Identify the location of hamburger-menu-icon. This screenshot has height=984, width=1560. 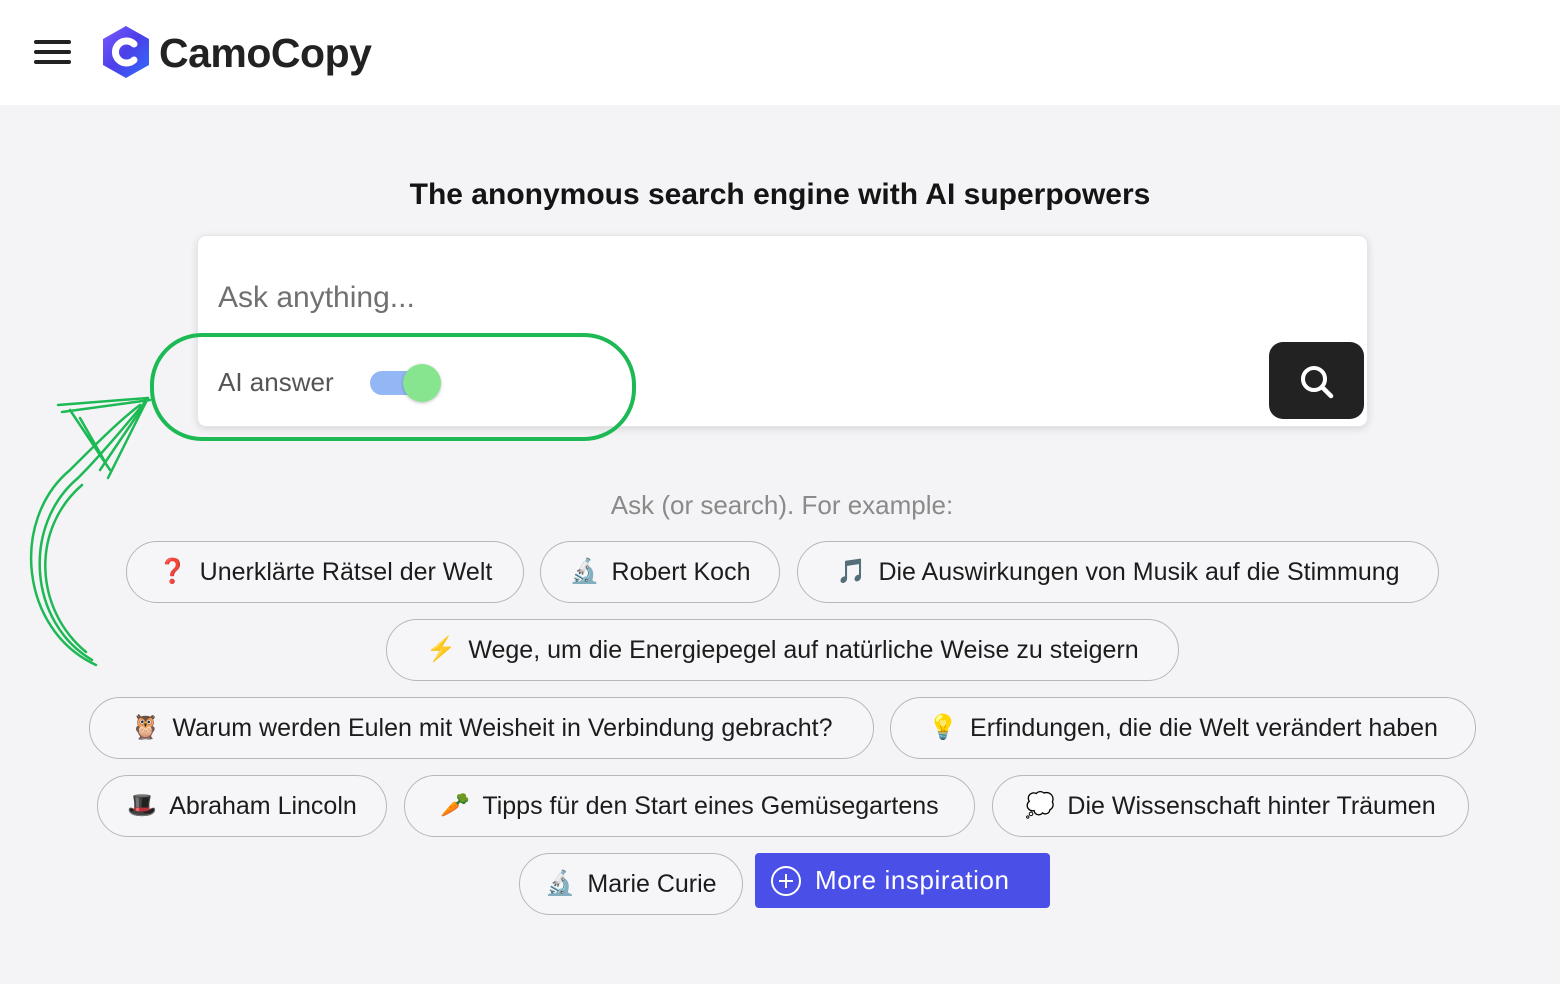
(53, 52).